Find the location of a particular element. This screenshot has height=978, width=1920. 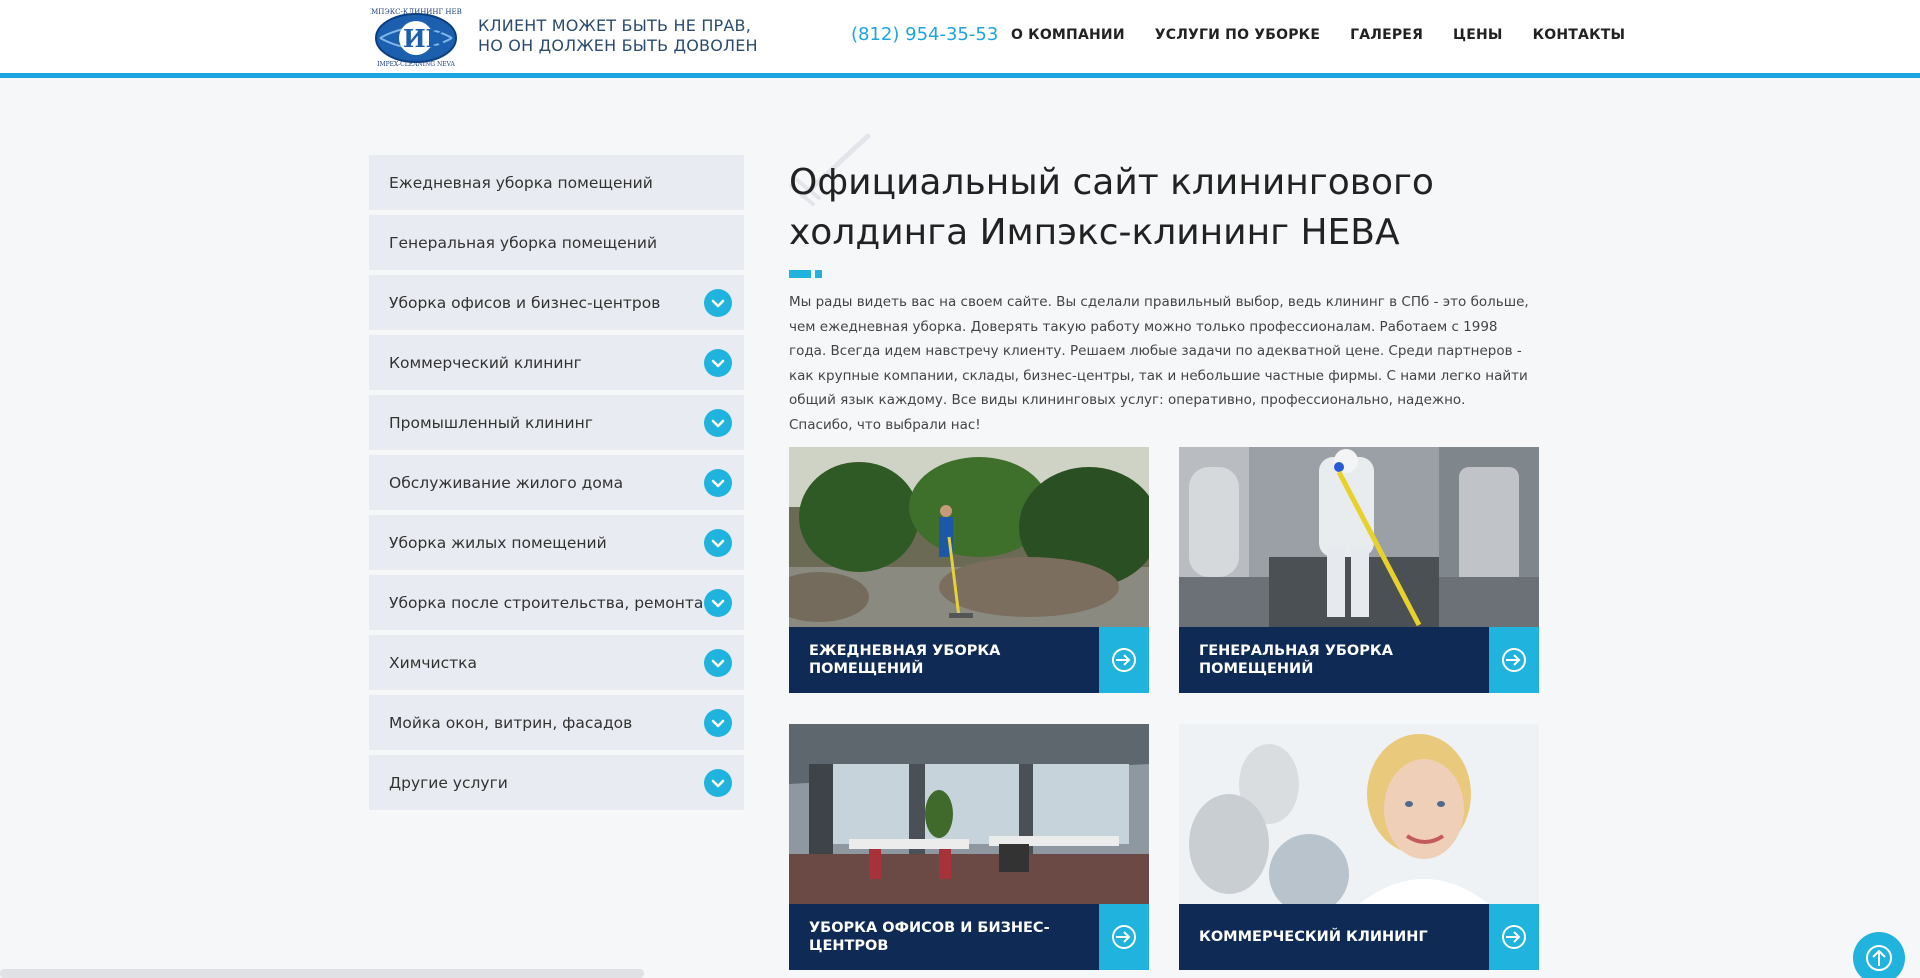

card-caption: ГЕНЕРАЛЬНАЯ УБОРКА ПОМЕЩЕНИЙ is located at coordinates (1334, 660).